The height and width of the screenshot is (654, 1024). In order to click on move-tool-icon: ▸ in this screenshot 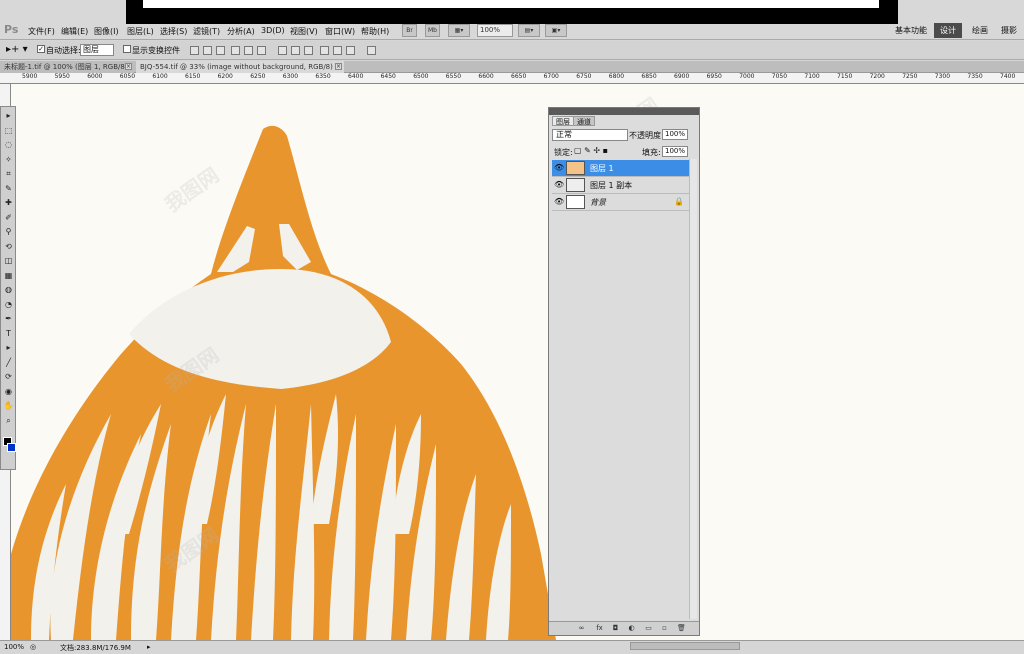, I will do `click(8, 116)`.